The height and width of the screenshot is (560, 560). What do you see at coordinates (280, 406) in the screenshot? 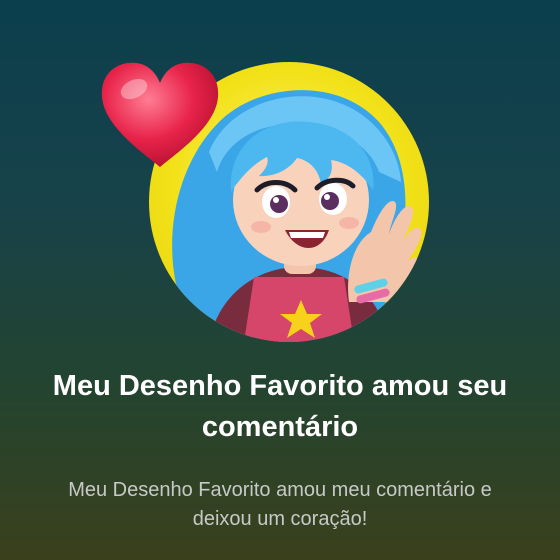
I see `notification-title: Meu Desenho Favorito amou seu comentário` at bounding box center [280, 406].